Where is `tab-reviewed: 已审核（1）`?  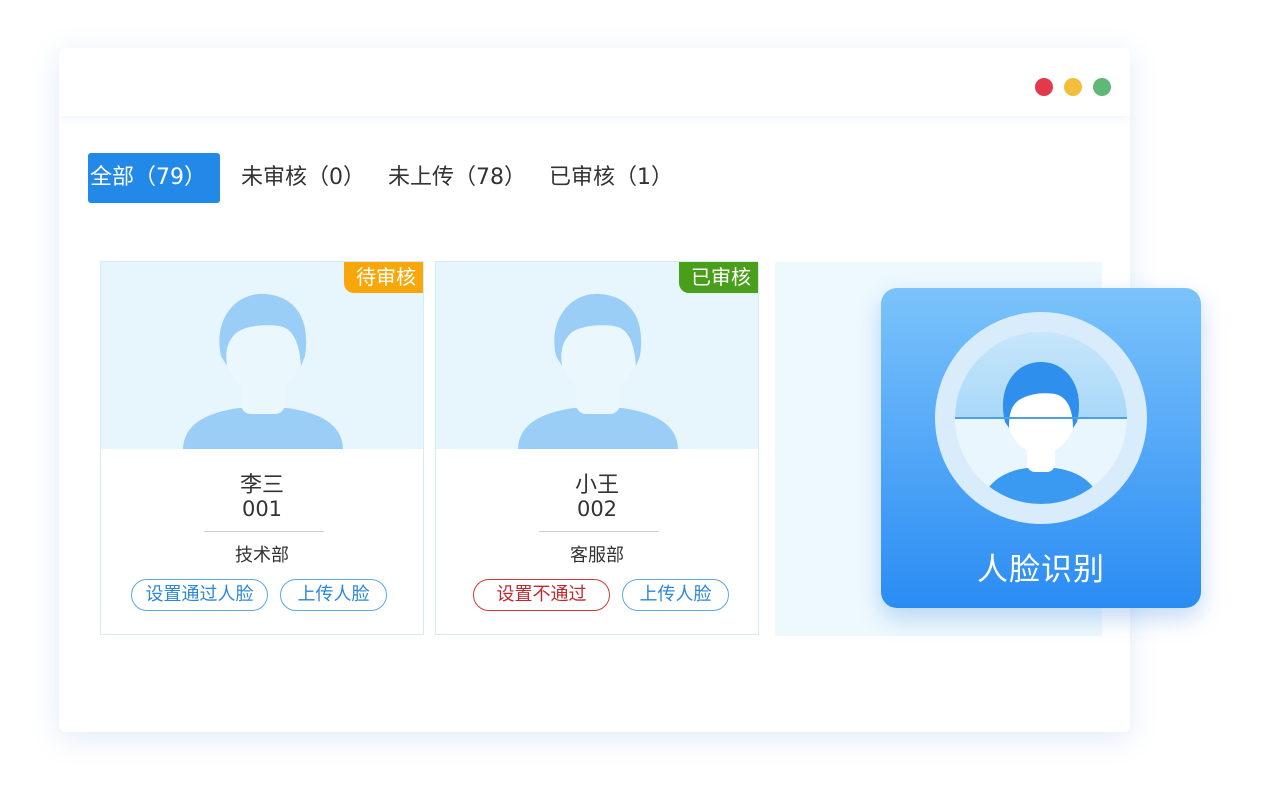
tab-reviewed: 已审核（1） is located at coordinates (611, 178).